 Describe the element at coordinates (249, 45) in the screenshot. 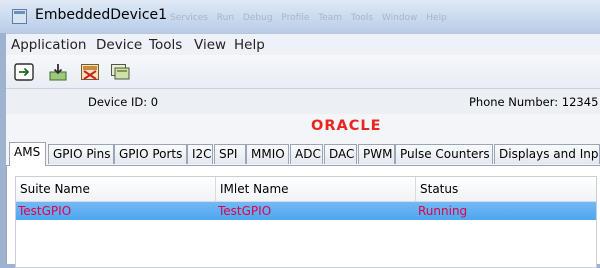

I see `menu-help: Help` at that location.